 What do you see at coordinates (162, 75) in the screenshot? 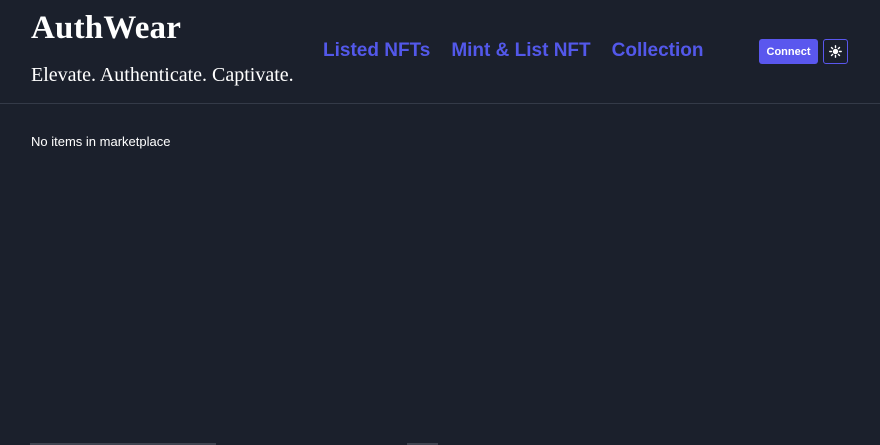
I see `brand-tagline: Elevate. Authenticate. Captivate.` at bounding box center [162, 75].